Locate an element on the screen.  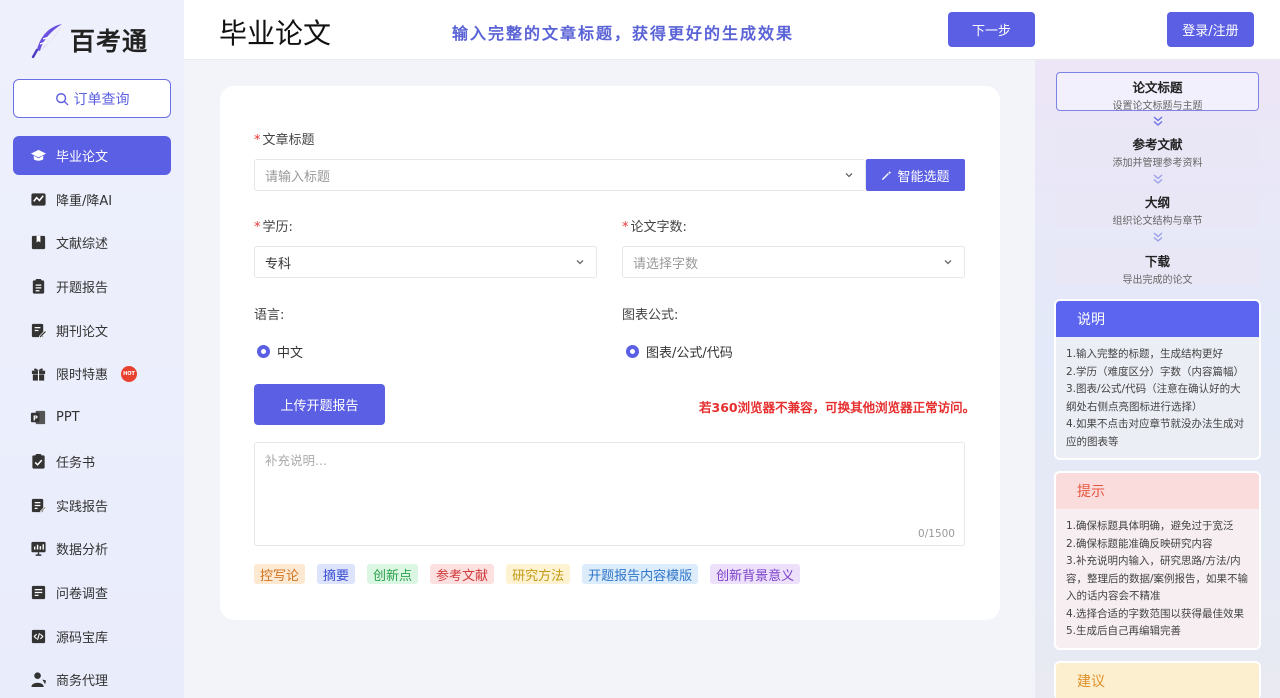
step-desc: 设置论文标题与主题 is located at coordinates (1157, 106).